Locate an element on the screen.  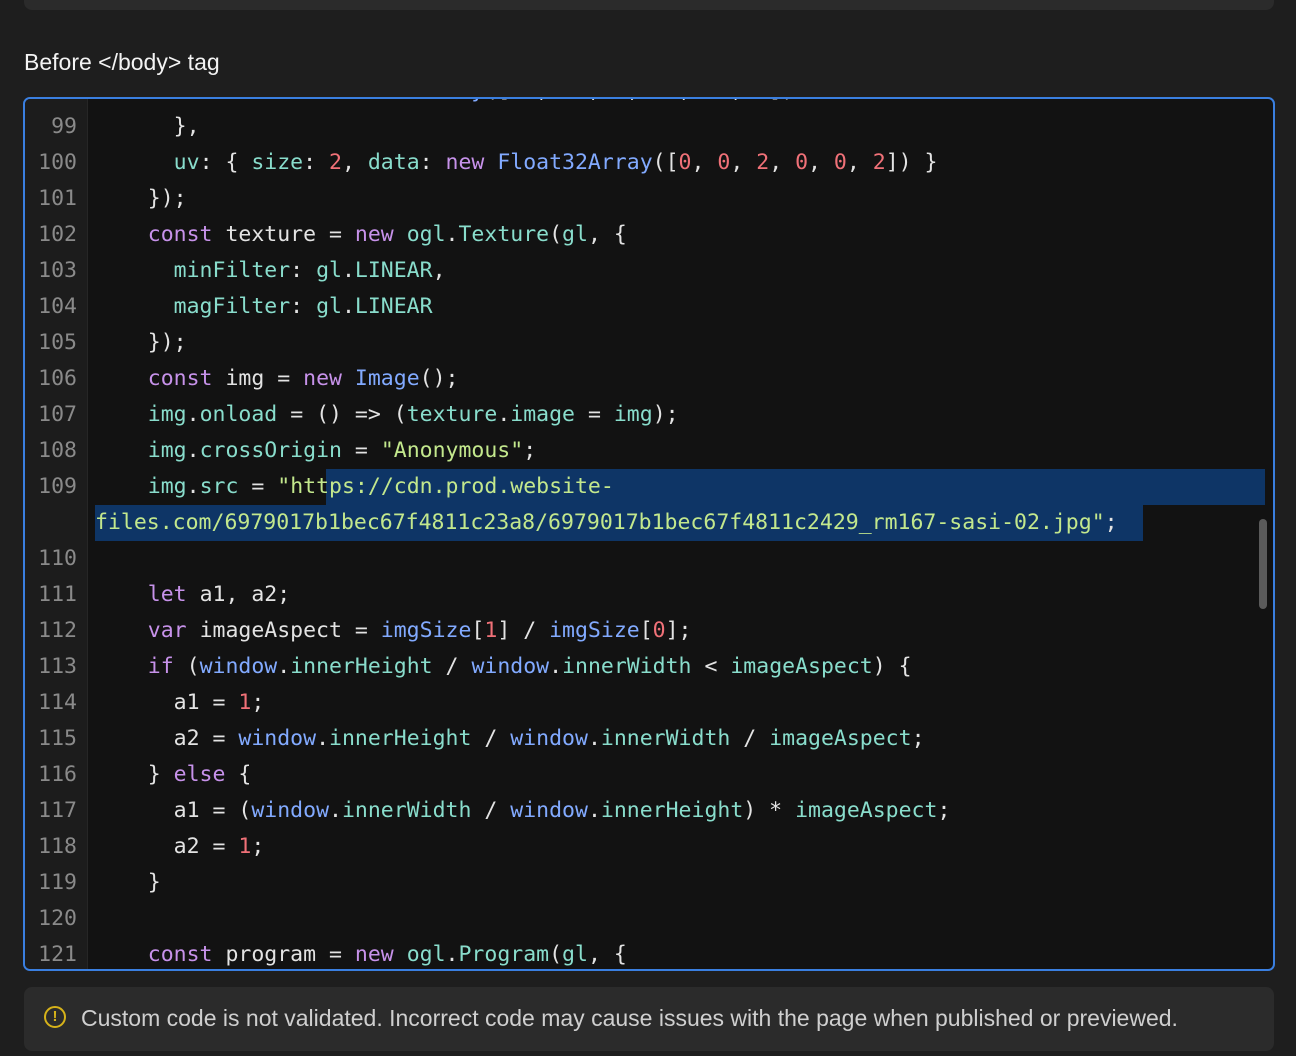
line-number: 111 is located at coordinates (57, 594).